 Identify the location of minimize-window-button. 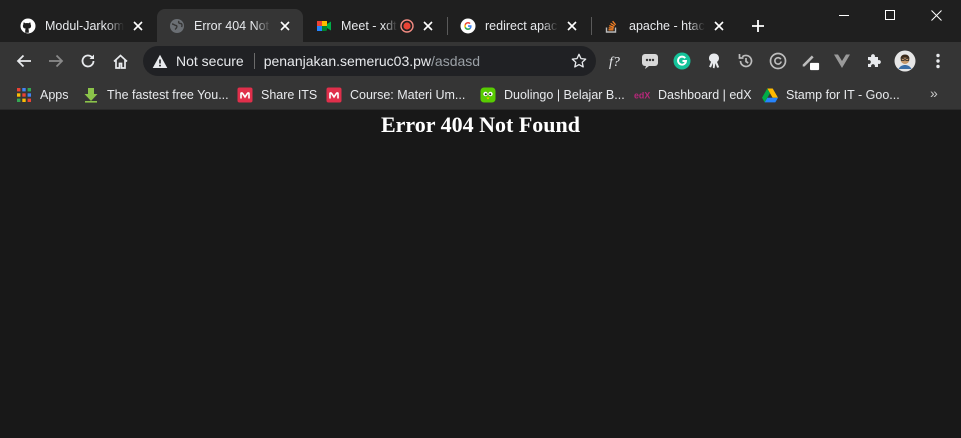
(844, 15).